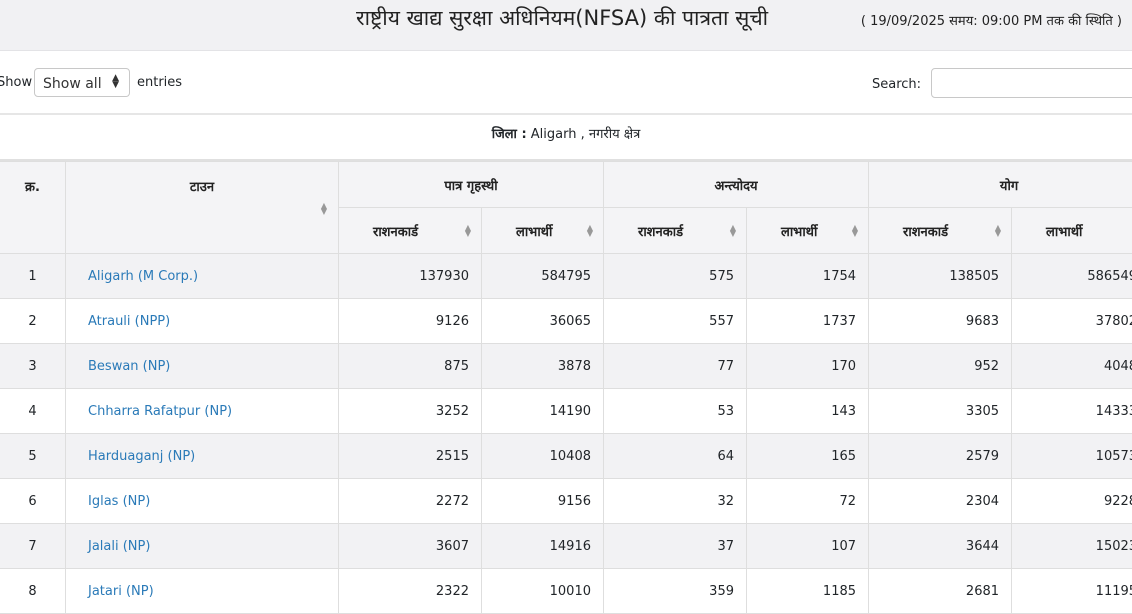 The height and width of the screenshot is (614, 1132). I want to click on row-eligible-beneficiary: 584795, so click(542, 276).